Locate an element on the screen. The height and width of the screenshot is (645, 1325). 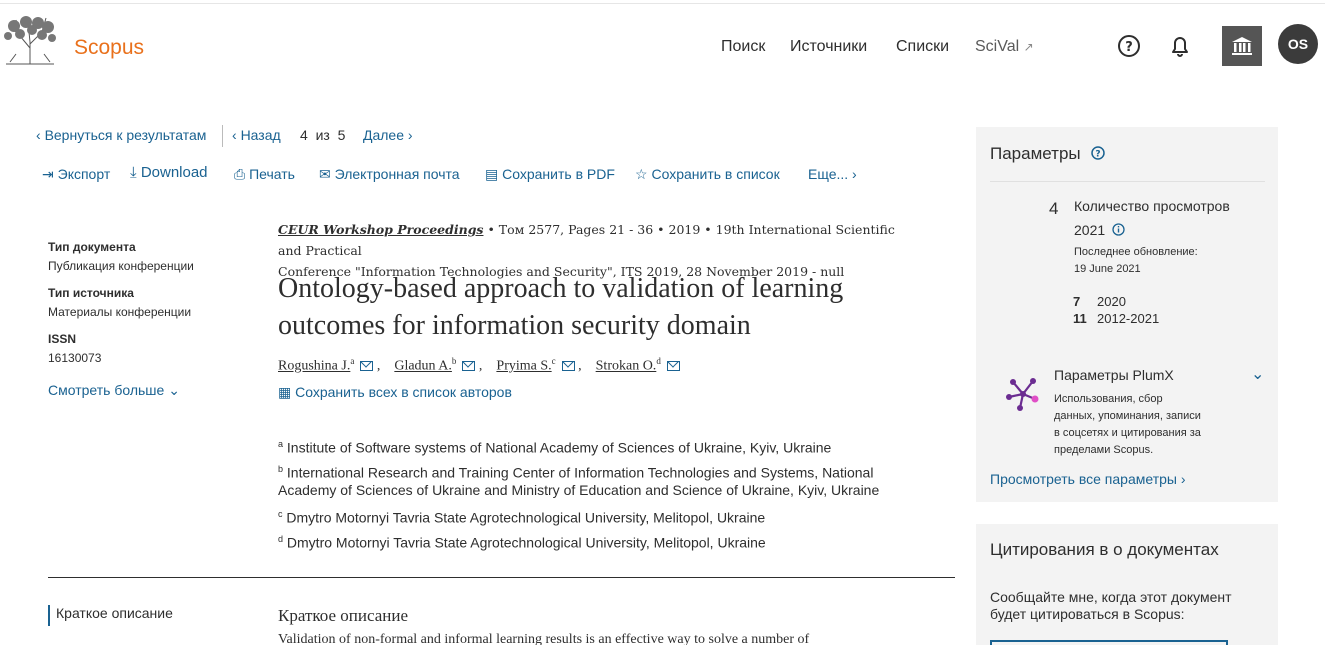
issn-label: ISSN is located at coordinates (62, 339).